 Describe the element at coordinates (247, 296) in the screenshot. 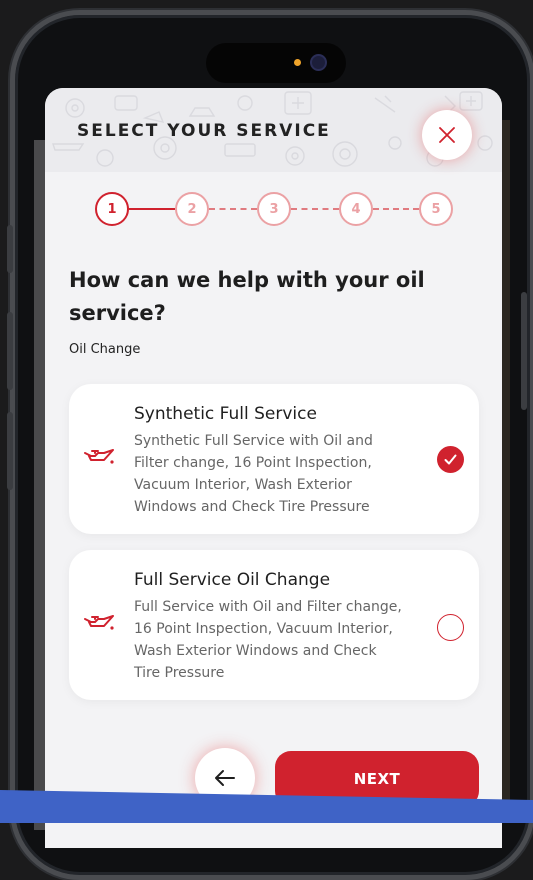

I see `question-heading: How can we help with your oil service?` at that location.